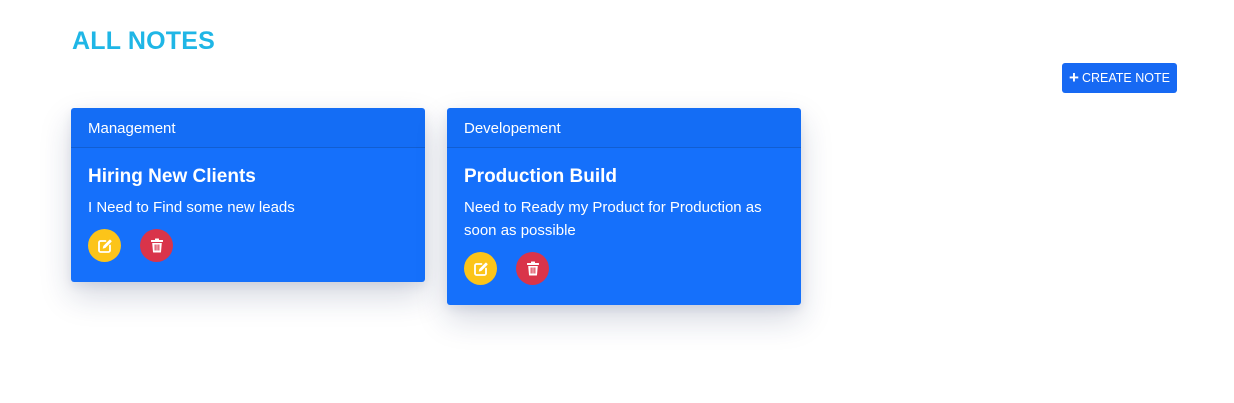 The height and width of the screenshot is (403, 1234). I want to click on page-title: ALL NOTES, so click(144, 41).